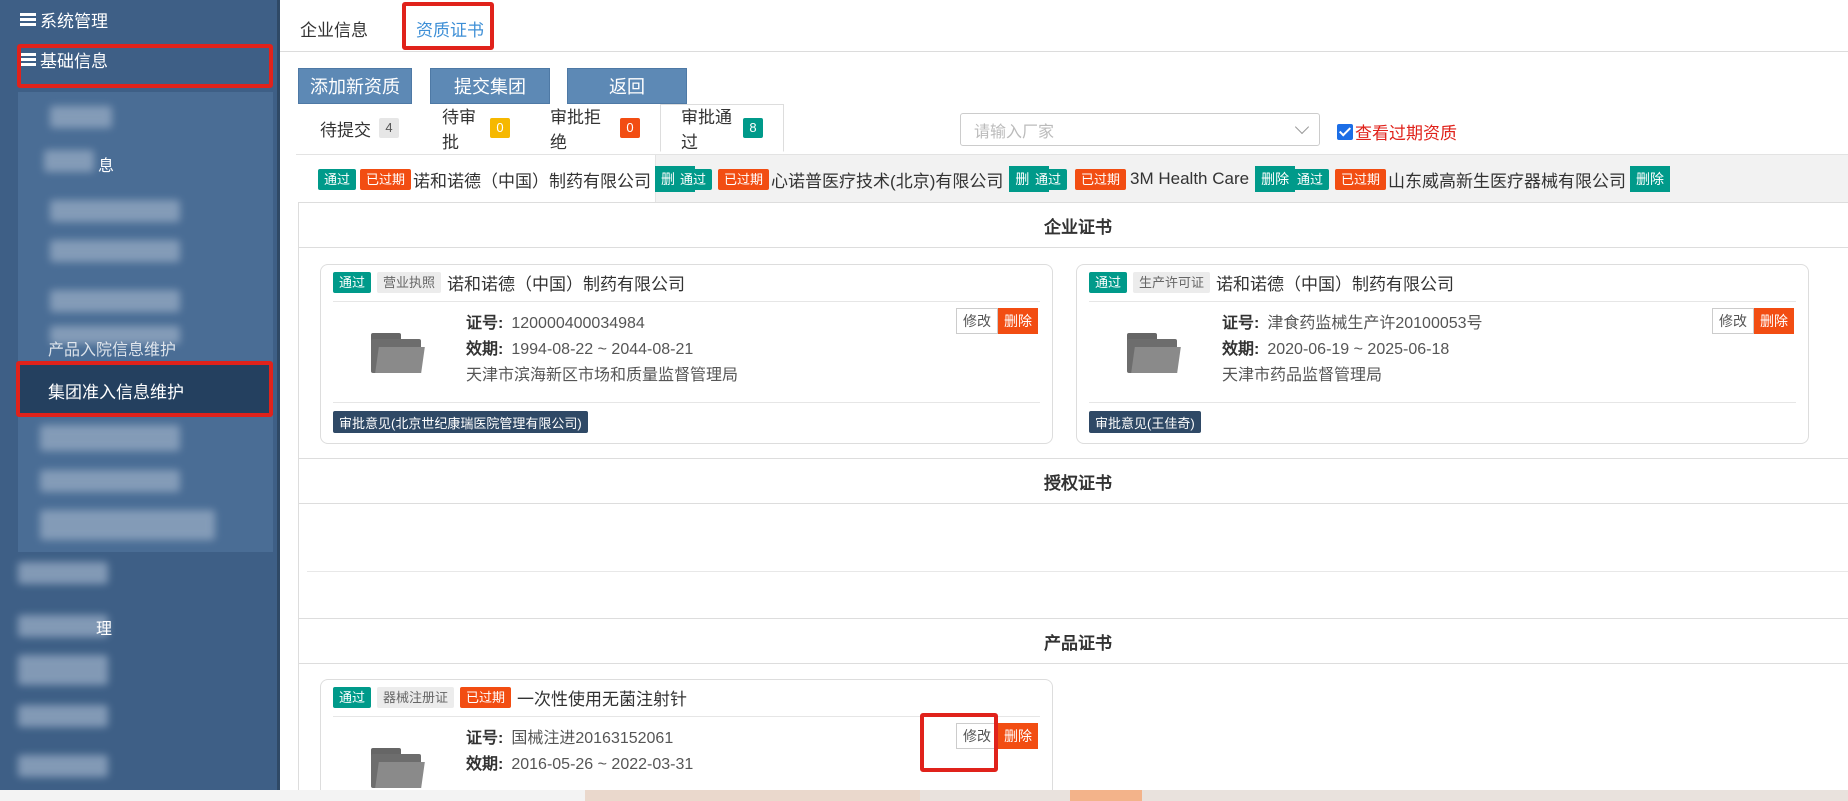 The image size is (1848, 801). What do you see at coordinates (1397, 131) in the screenshot?
I see `show-expired-checkbox: 查看过期资质` at bounding box center [1397, 131].